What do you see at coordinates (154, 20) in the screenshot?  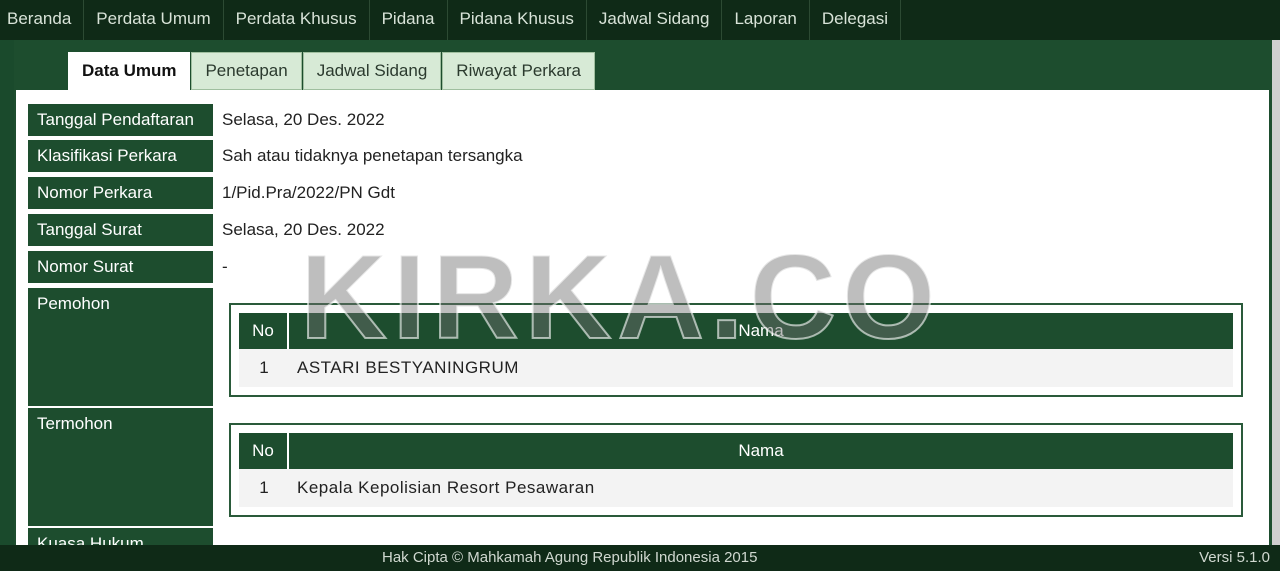 I see `nav-perdata-umum: Perdata Umum` at bounding box center [154, 20].